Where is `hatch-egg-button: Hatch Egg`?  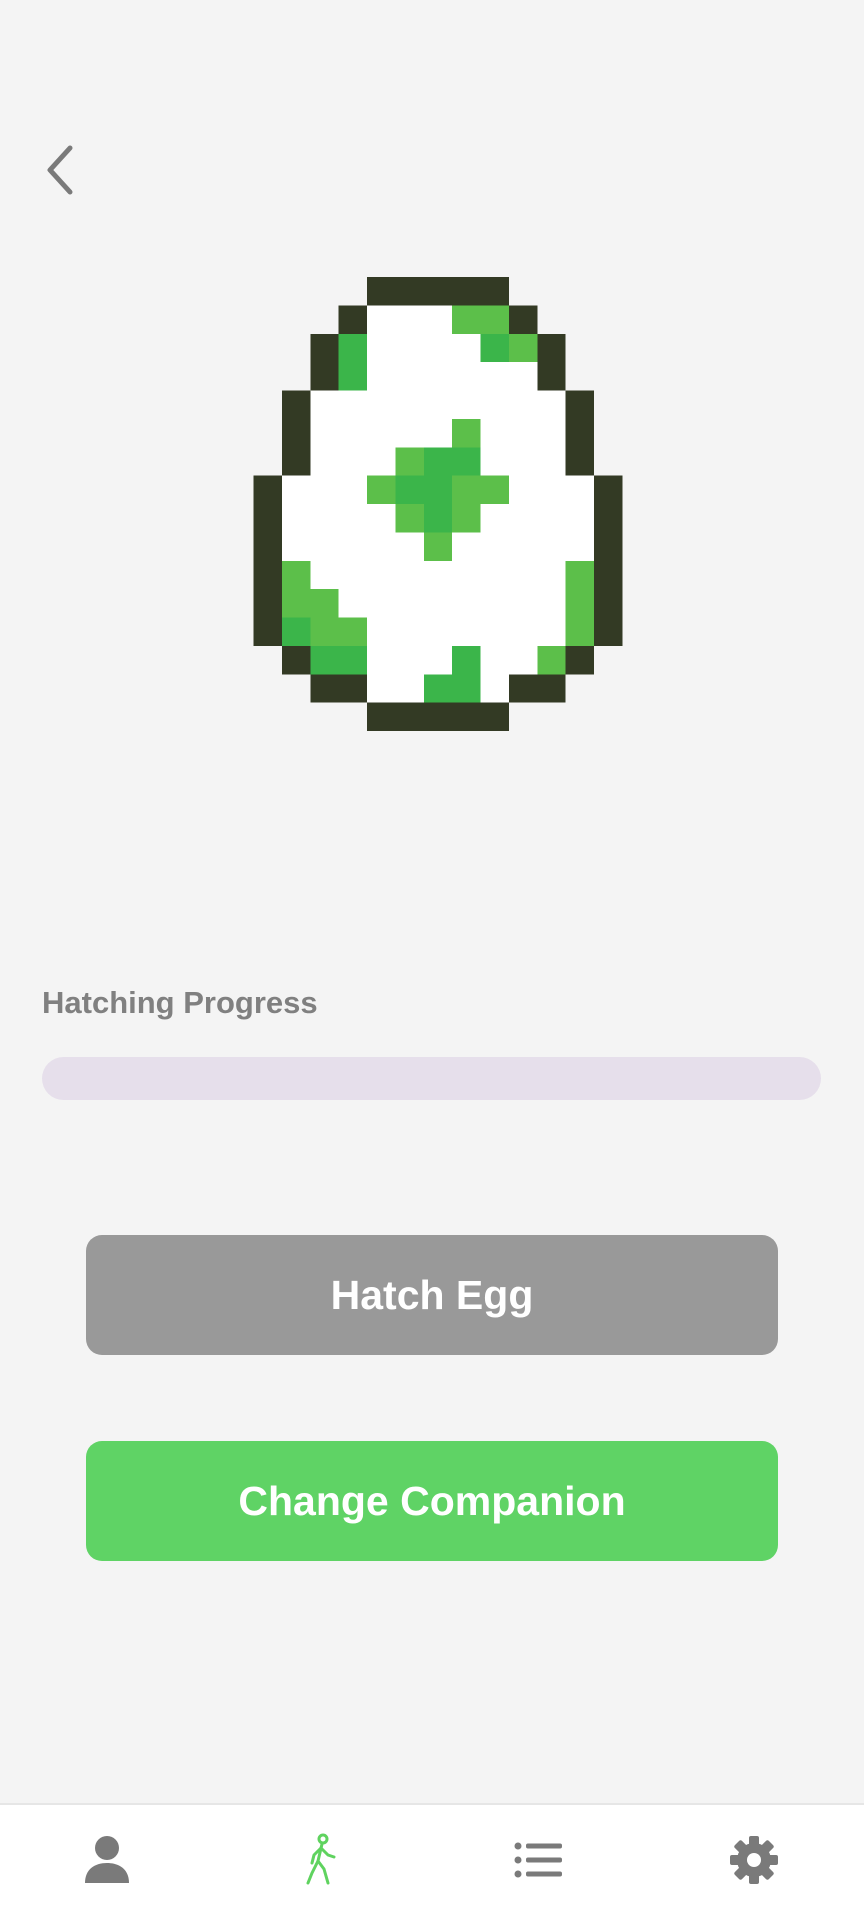 hatch-egg-button: Hatch Egg is located at coordinates (432, 1295).